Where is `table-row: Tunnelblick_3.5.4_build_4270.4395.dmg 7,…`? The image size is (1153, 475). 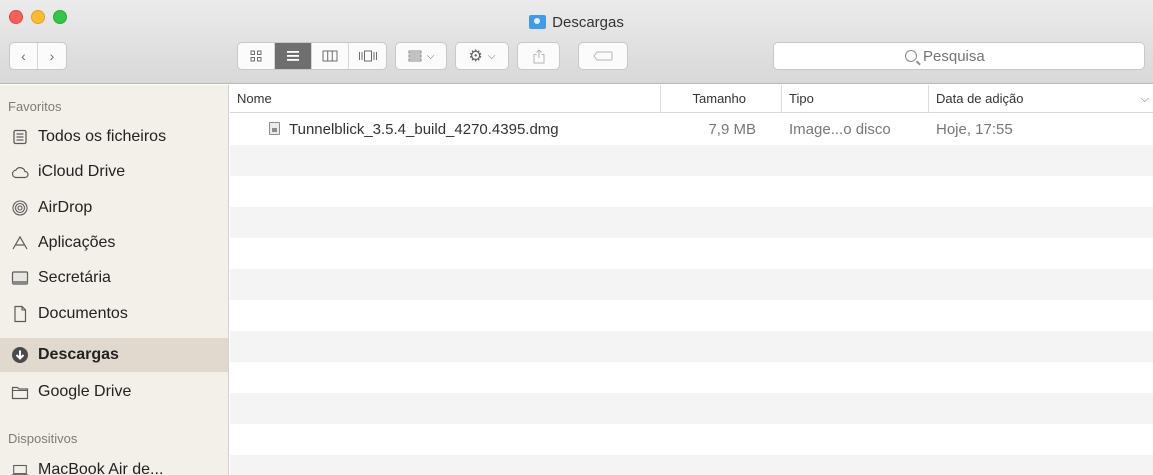 table-row: Tunnelblick_3.5.4_build_4270.4395.dmg 7,… is located at coordinates (691, 129).